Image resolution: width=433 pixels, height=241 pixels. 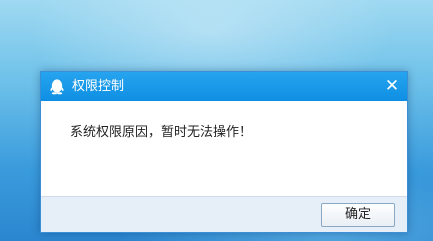 I want to click on dialog-titlebar: 权限控制 ✕, so click(x=224, y=86).